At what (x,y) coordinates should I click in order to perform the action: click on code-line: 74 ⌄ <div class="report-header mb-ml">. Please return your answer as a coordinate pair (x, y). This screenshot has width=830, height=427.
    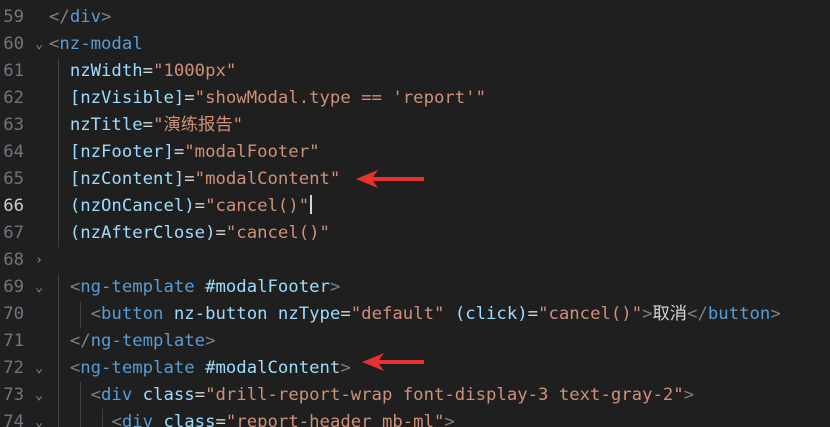
    Looking at the image, I should click on (415, 418).